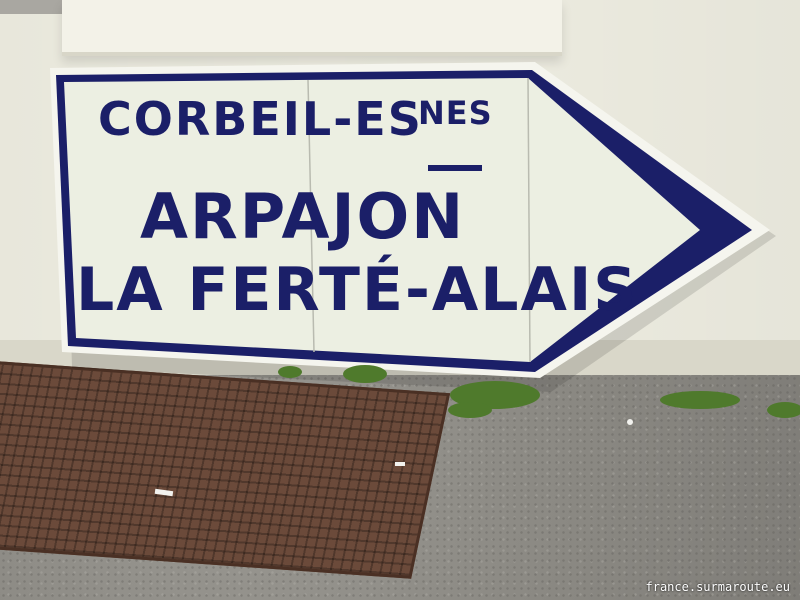 Image resolution: width=800 pixels, height=600 pixels. I want to click on sign-superscript-nes: NES, so click(455, 113).